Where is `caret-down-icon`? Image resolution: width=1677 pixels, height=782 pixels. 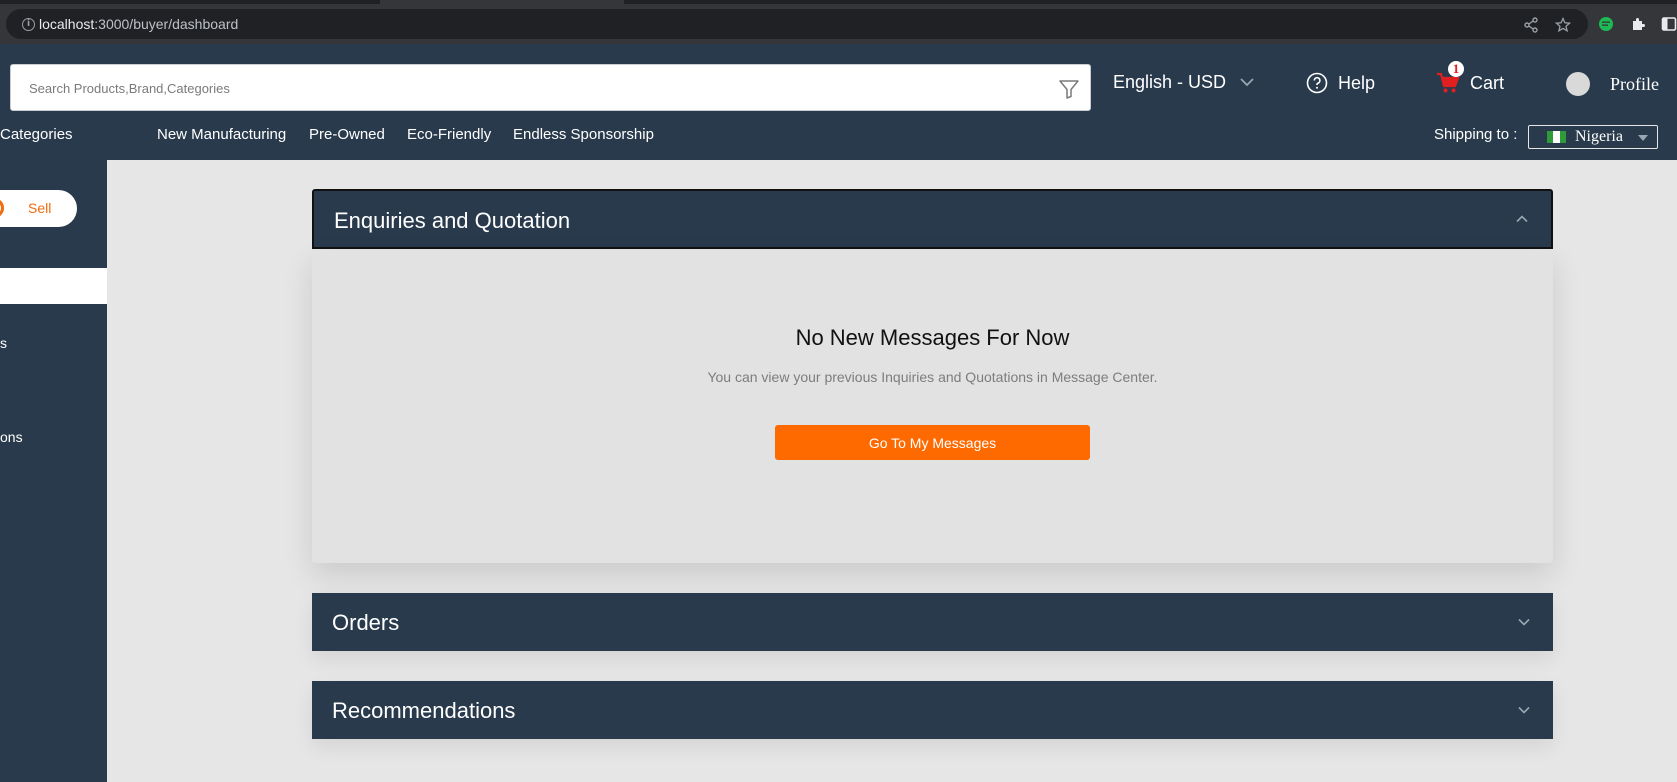
caret-down-icon is located at coordinates (1643, 138).